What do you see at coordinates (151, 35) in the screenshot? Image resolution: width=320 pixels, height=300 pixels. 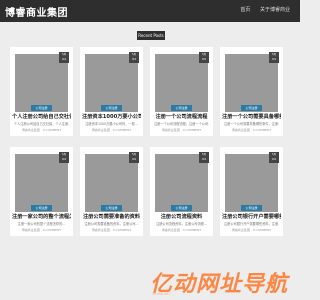 I see `section-title-recent-posts: Recent Posts` at bounding box center [151, 35].